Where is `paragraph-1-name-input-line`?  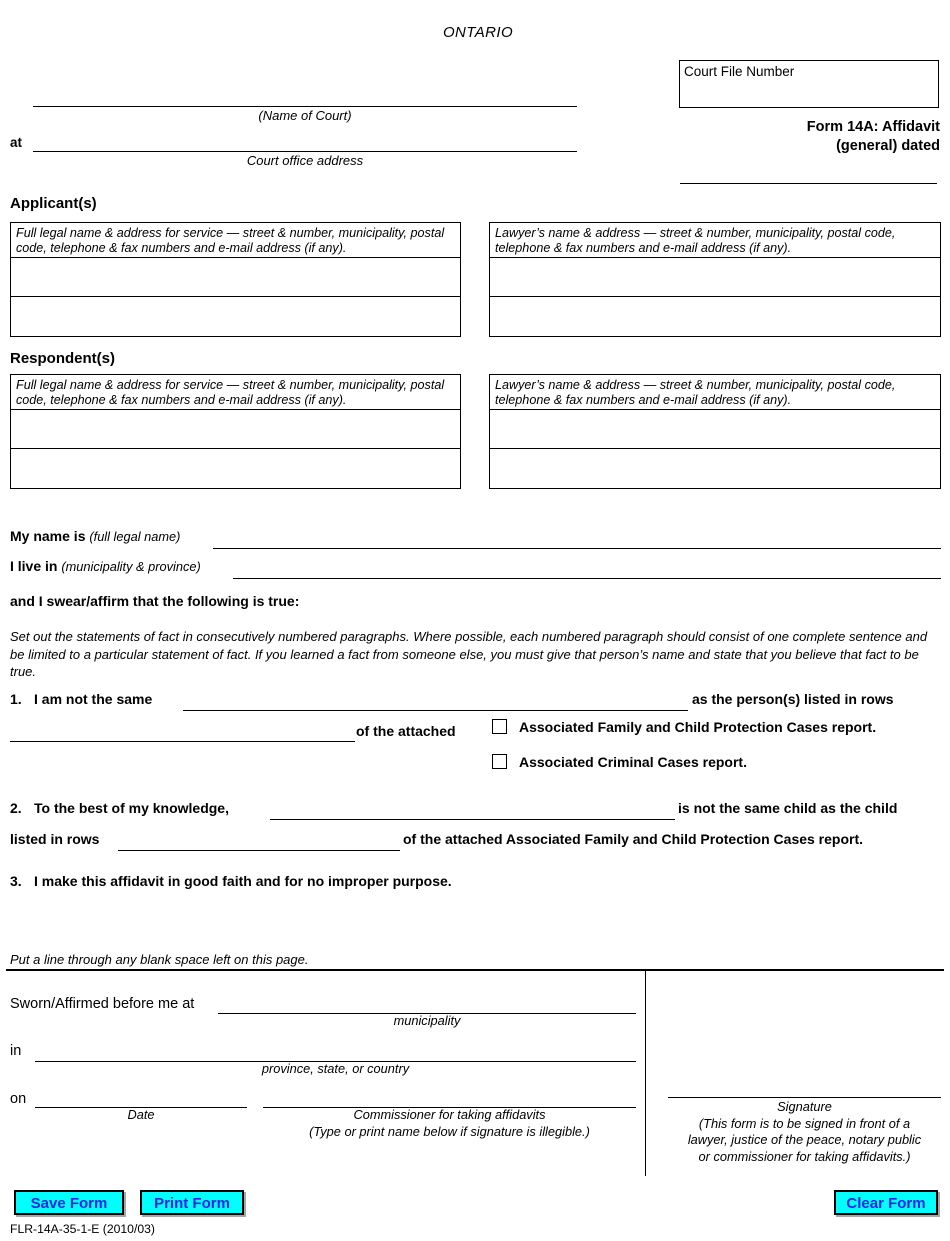 paragraph-1-name-input-line is located at coordinates (435, 710).